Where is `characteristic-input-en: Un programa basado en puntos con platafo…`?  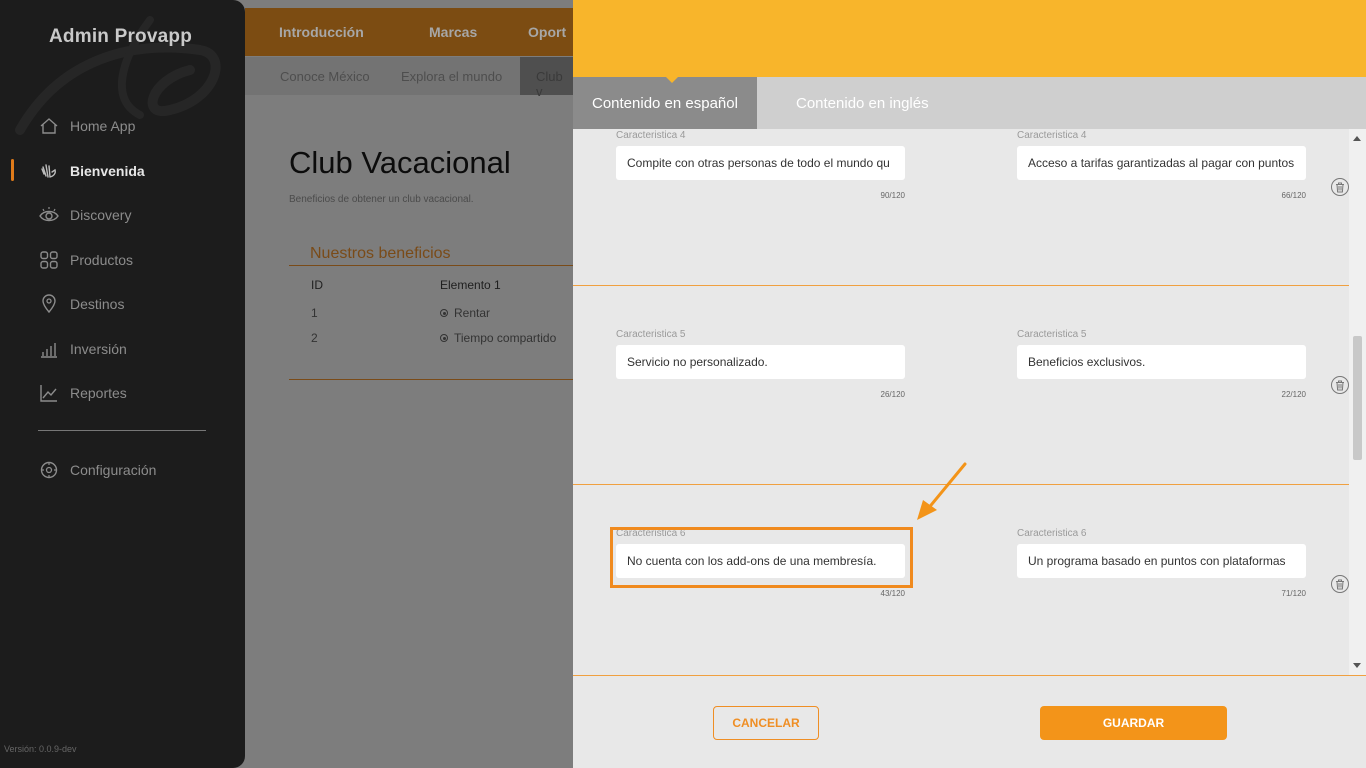 characteristic-input-en: Un programa basado en puntos con platafo… is located at coordinates (1161, 561).